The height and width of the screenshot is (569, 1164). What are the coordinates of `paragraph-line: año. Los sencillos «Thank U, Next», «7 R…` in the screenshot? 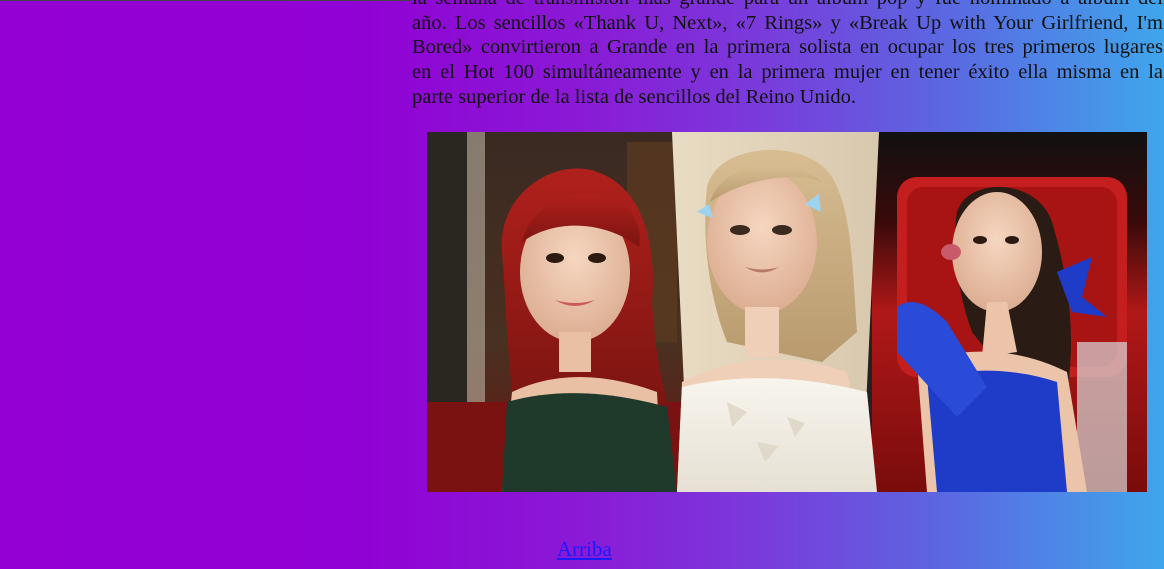 It's located at (787, 22).